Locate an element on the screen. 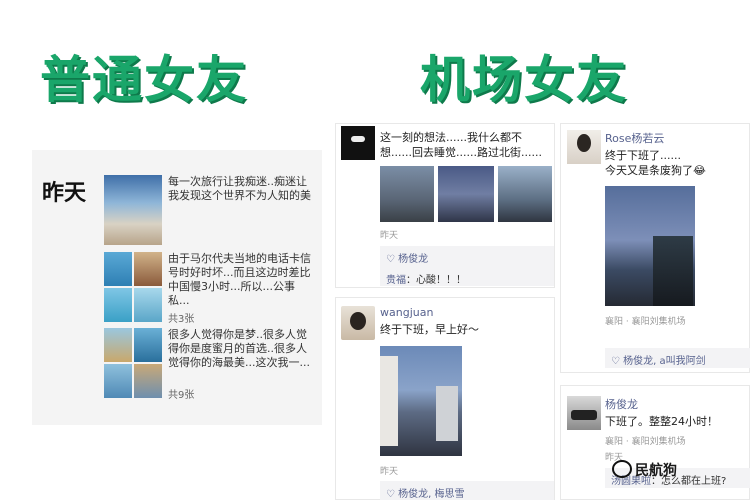 This screenshot has width=750, height=500. comment: 贵福：心酸！！！ is located at coordinates (467, 278).